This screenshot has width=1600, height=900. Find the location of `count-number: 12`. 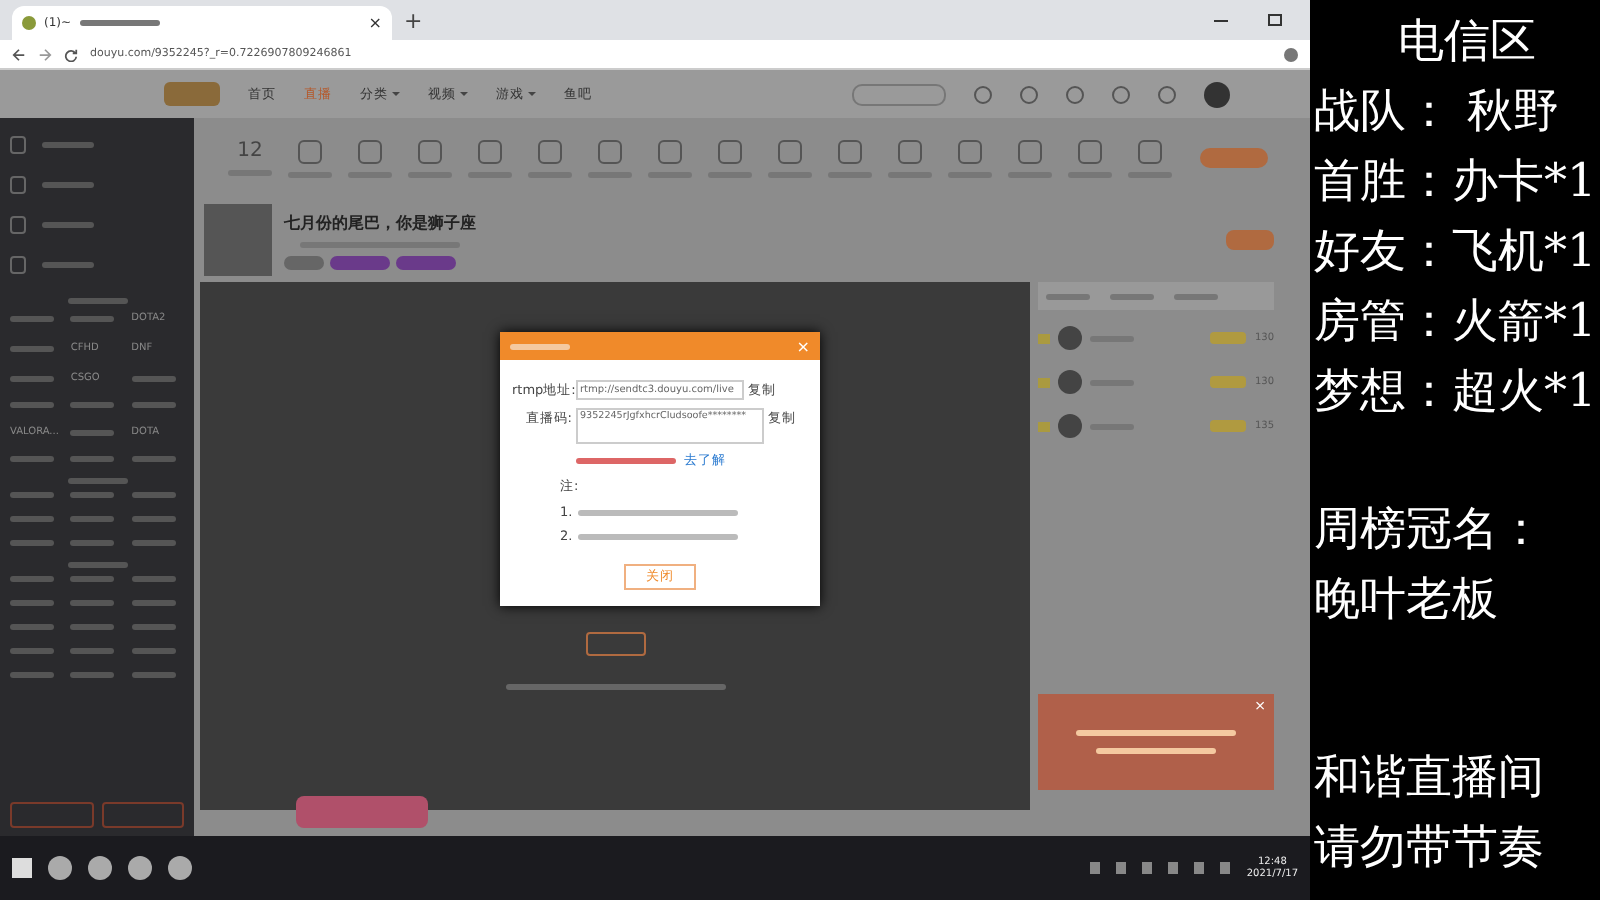

count-number: 12 is located at coordinates (250, 151).